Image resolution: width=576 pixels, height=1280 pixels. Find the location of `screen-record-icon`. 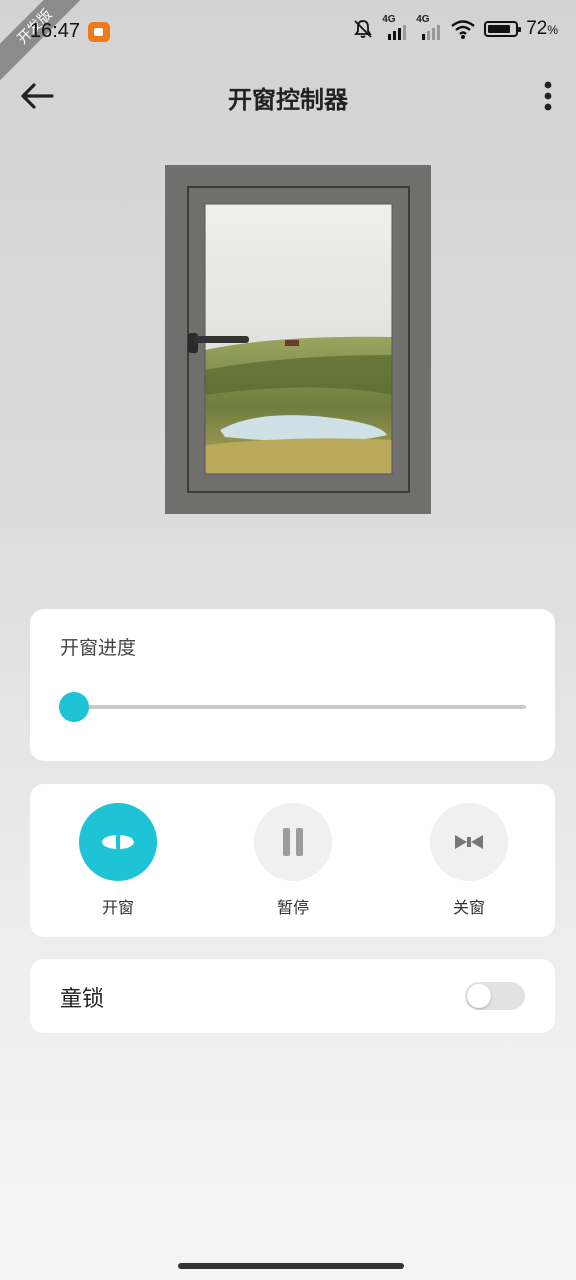

screen-record-icon is located at coordinates (99, 32).